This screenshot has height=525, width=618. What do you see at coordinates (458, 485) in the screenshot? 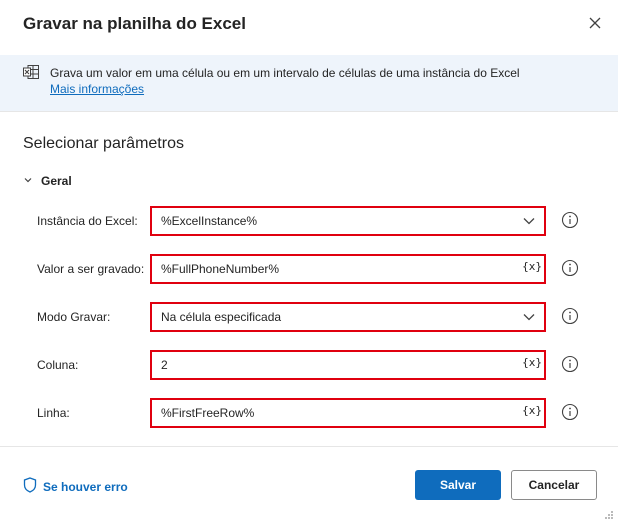
I see `save-button: Salvar` at bounding box center [458, 485].